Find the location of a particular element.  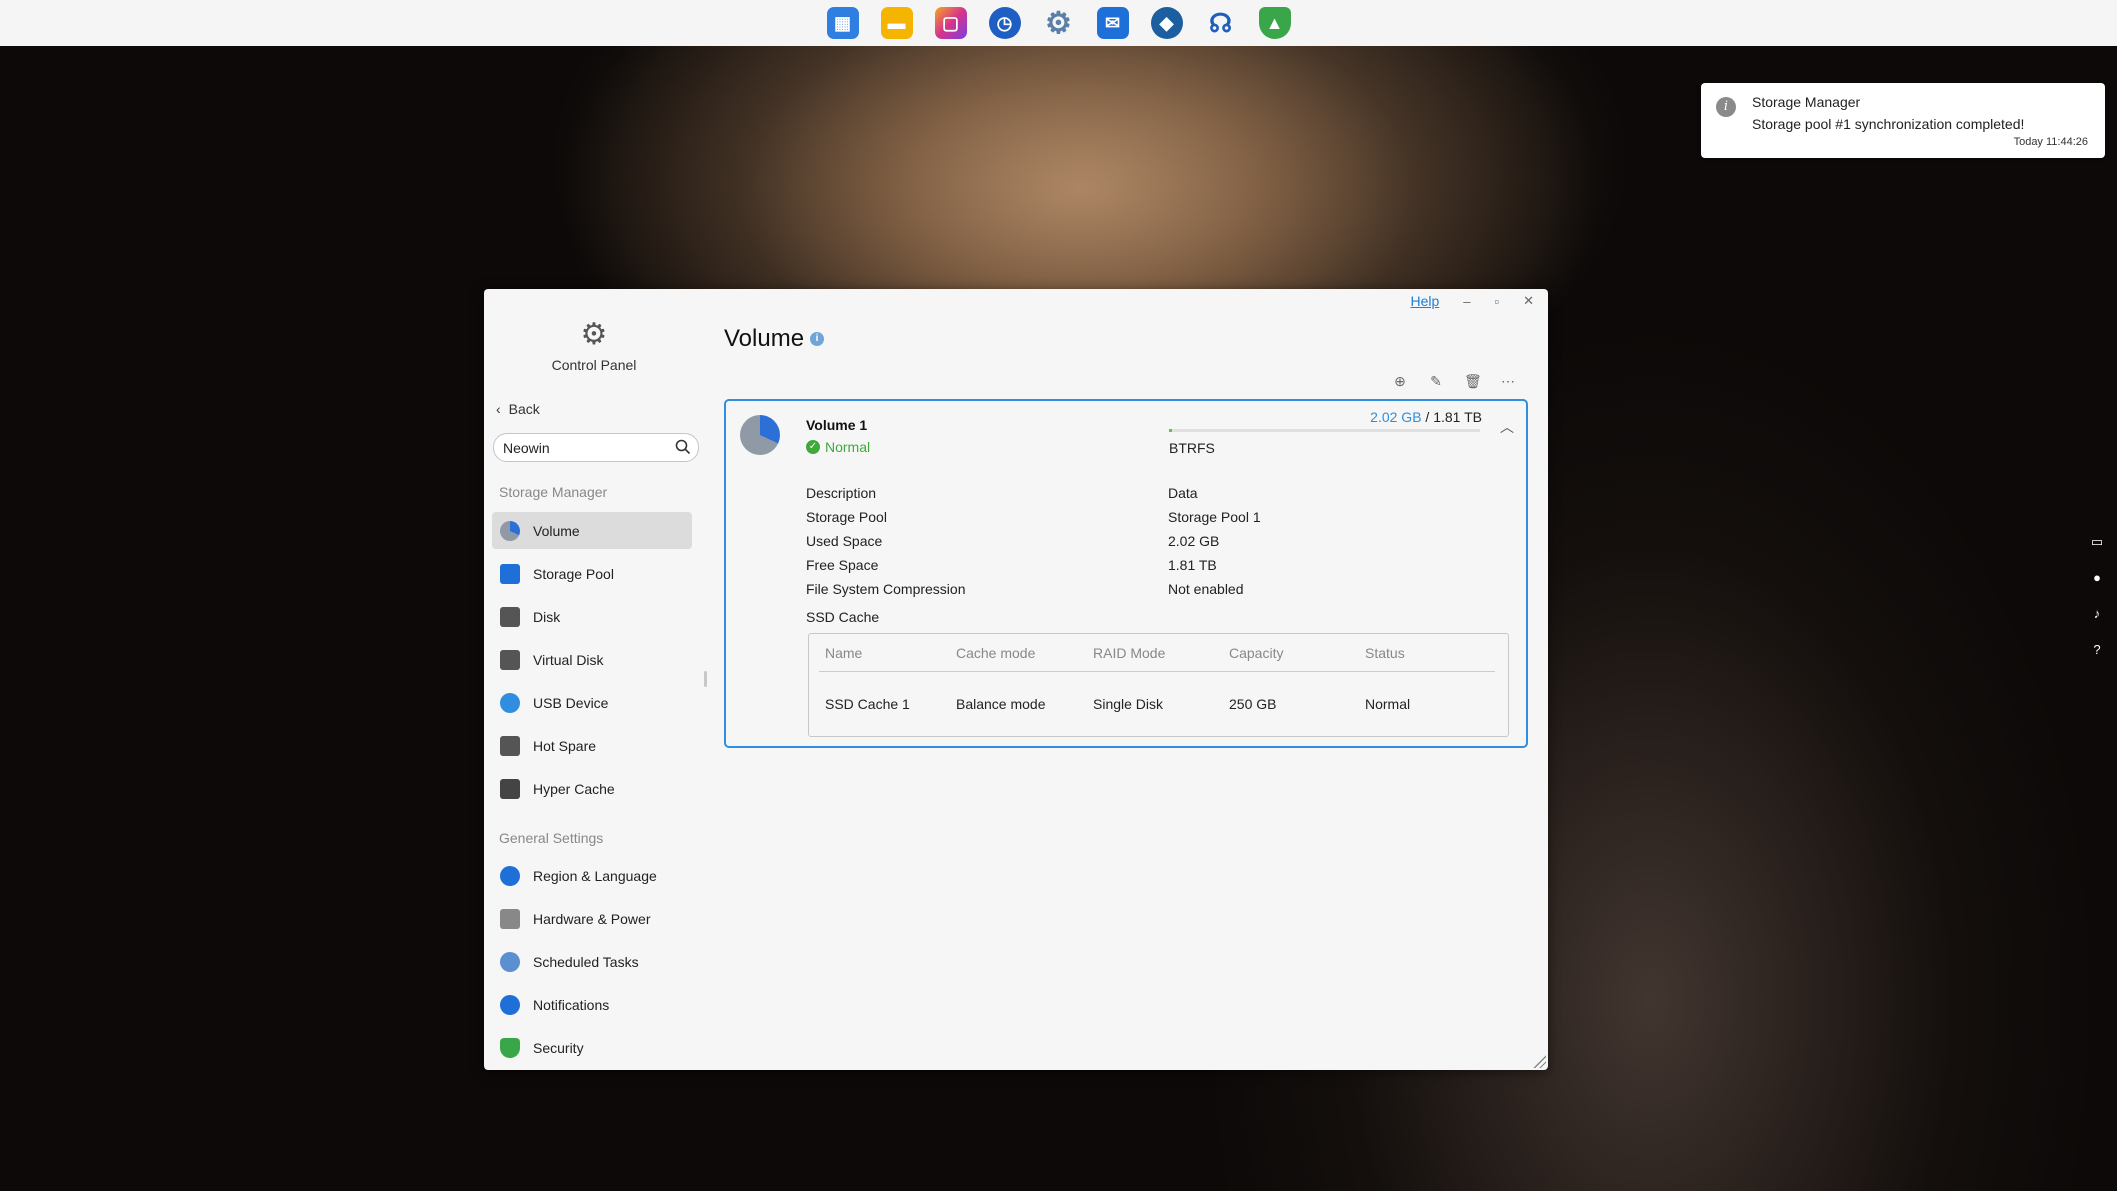

sidebar-item-usb-device: USB Device is located at coordinates (592, 702).